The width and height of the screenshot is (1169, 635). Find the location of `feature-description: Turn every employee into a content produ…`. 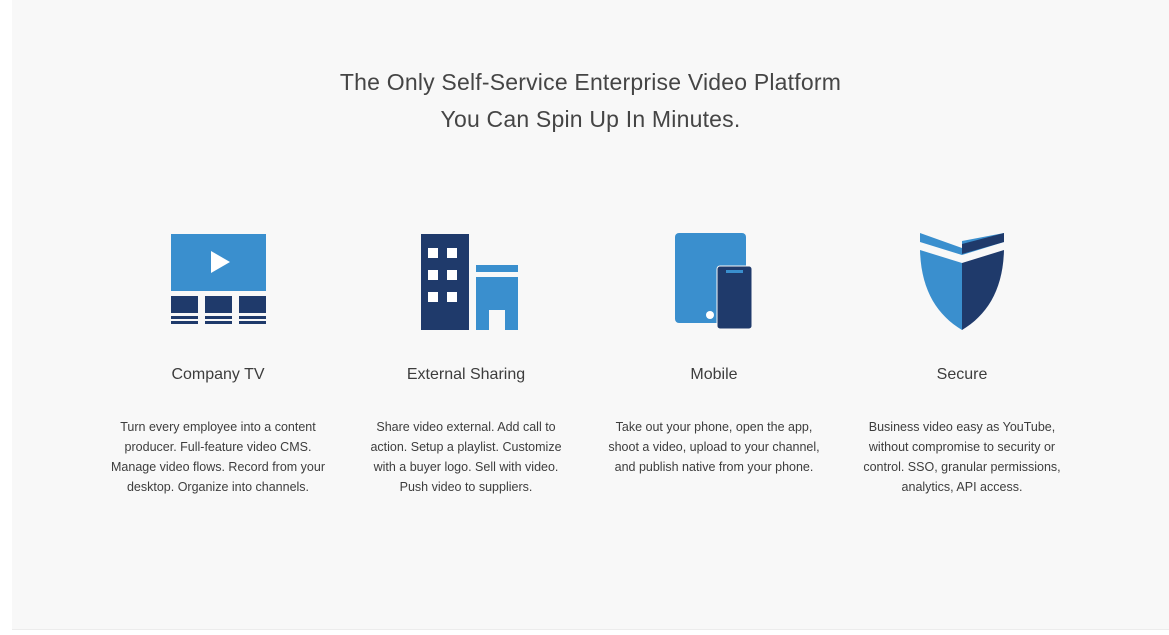

feature-description: Turn every employee into a content produ… is located at coordinates (218, 457).